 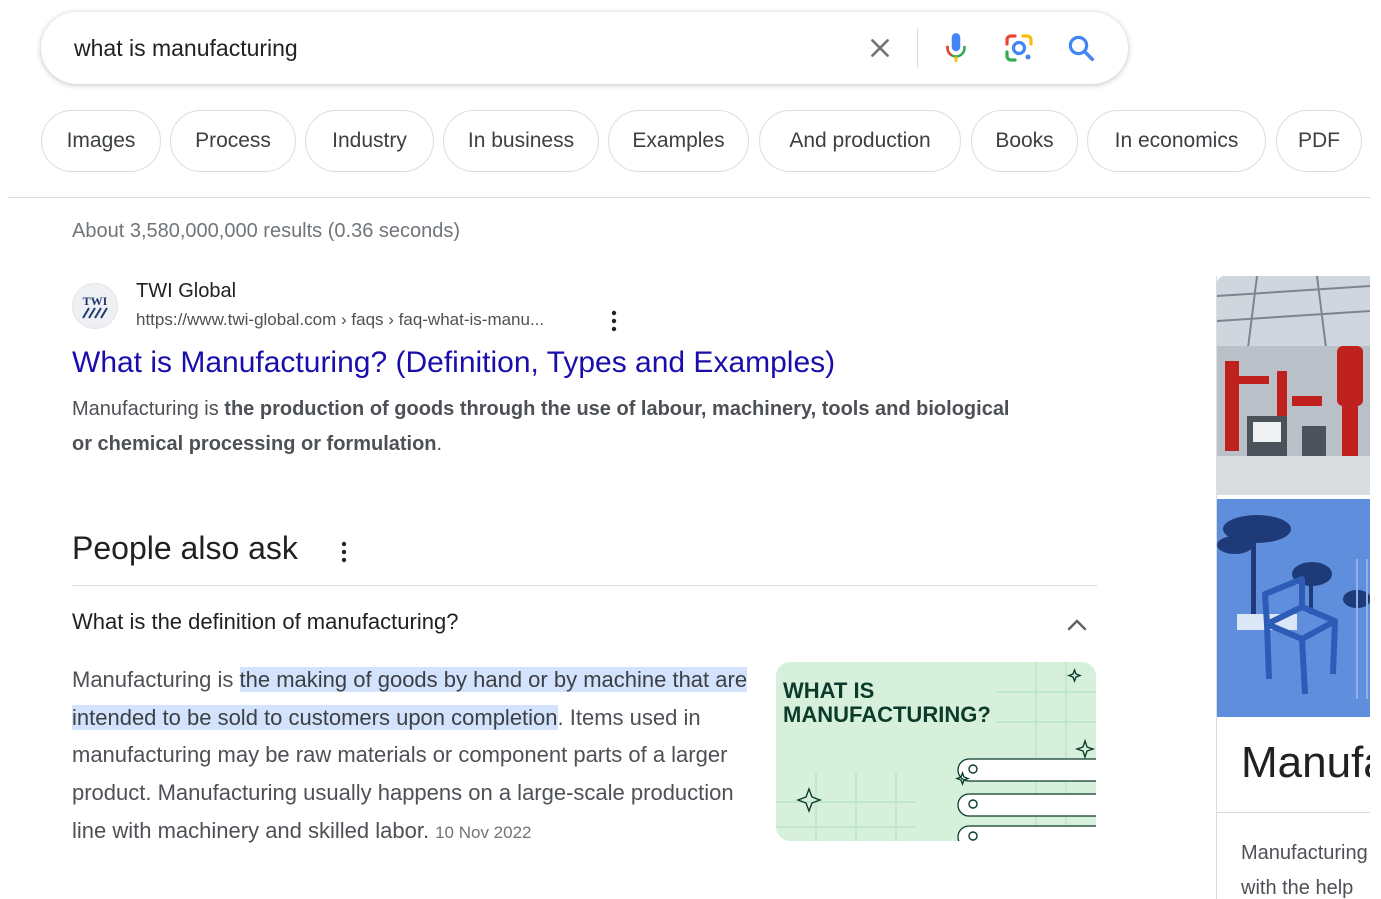 I want to click on header-divider, so click(x=689, y=197).